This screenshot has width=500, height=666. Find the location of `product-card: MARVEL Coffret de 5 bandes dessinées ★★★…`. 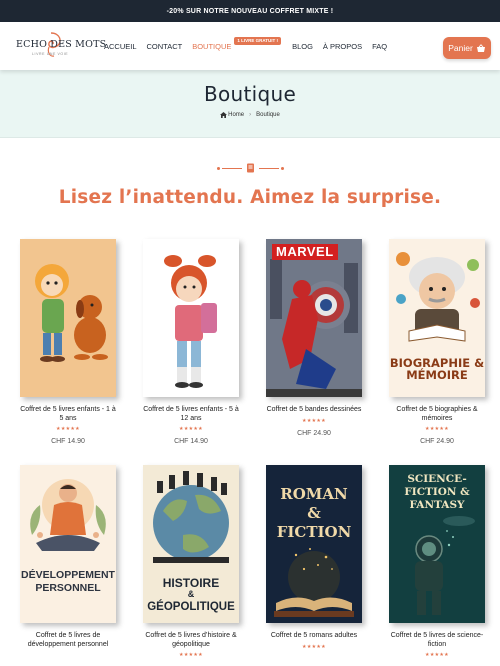

product-card: MARVEL Coffret de 5 bandes dessinées ★★★… is located at coordinates (314, 338).